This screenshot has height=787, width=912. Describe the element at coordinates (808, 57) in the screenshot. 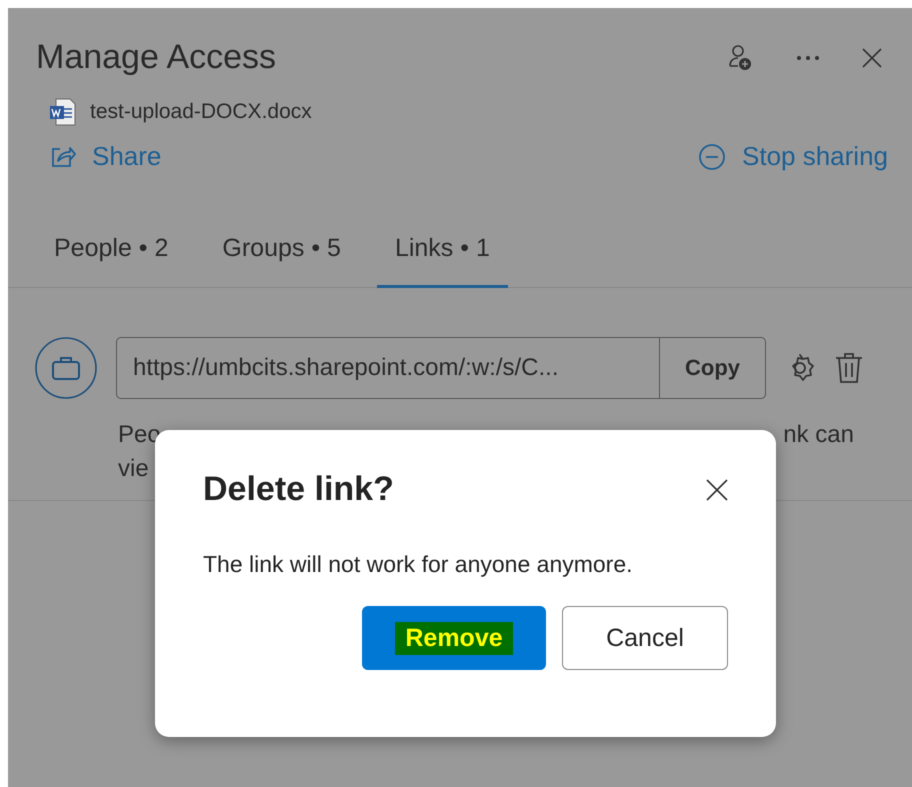

I see `more-options-icon` at that location.